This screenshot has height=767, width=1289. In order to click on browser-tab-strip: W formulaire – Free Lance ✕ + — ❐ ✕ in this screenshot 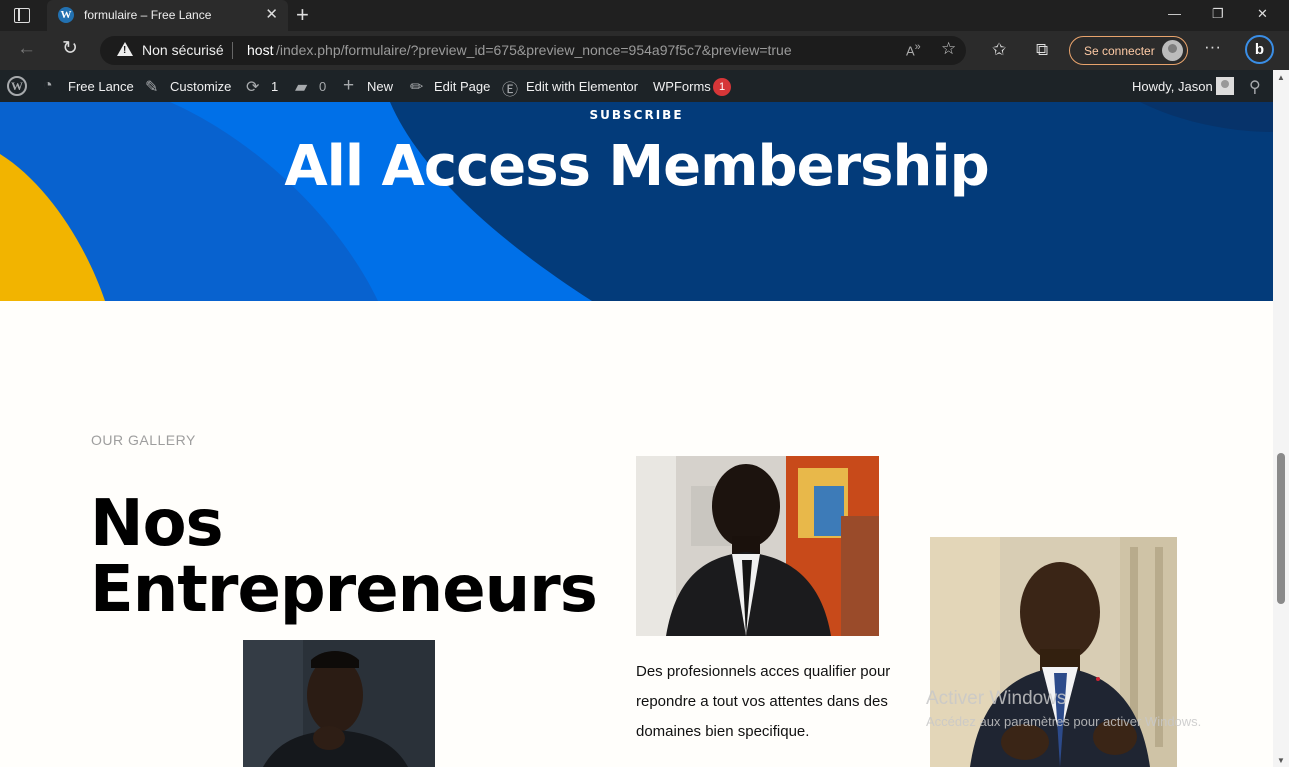, I will do `click(644, 15)`.